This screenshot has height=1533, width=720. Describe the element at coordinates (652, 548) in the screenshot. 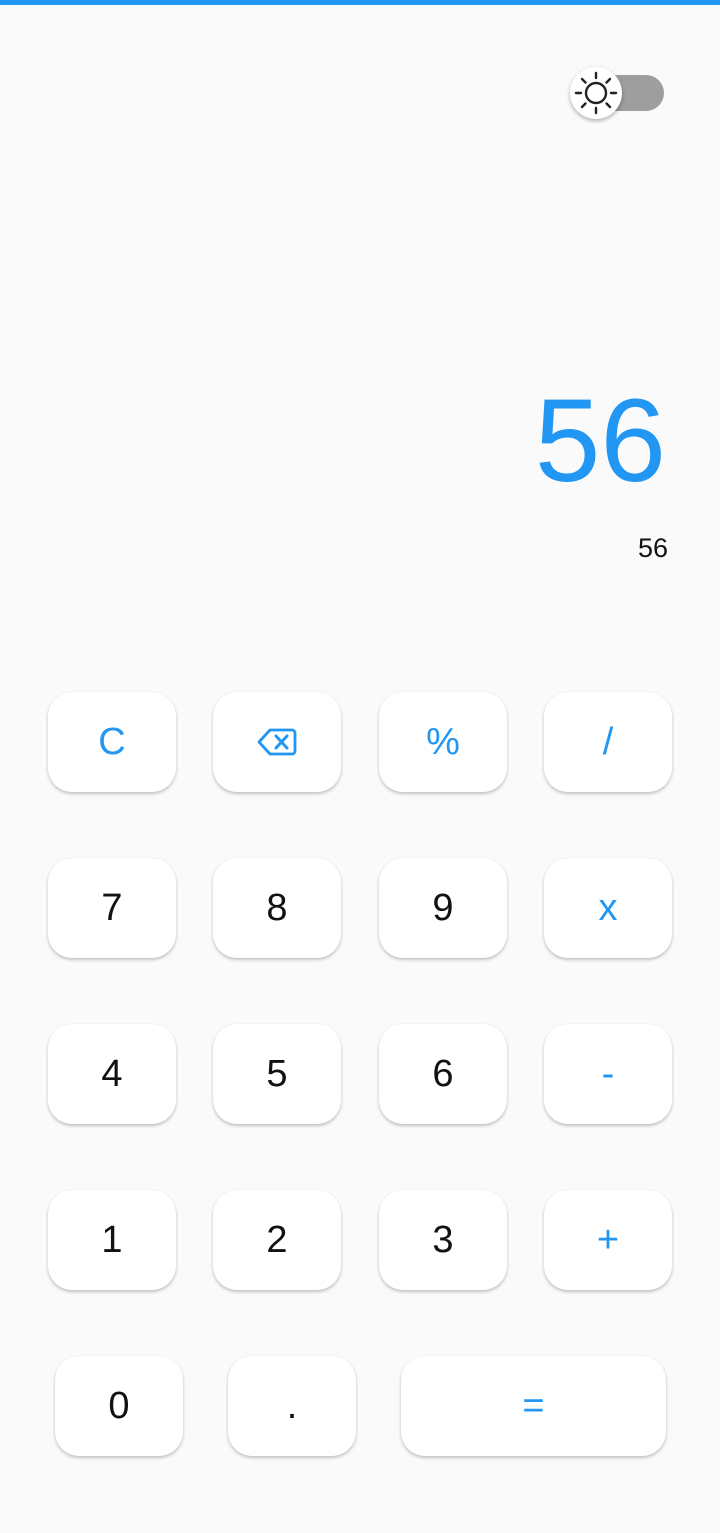

I see `display-expression: 56` at that location.